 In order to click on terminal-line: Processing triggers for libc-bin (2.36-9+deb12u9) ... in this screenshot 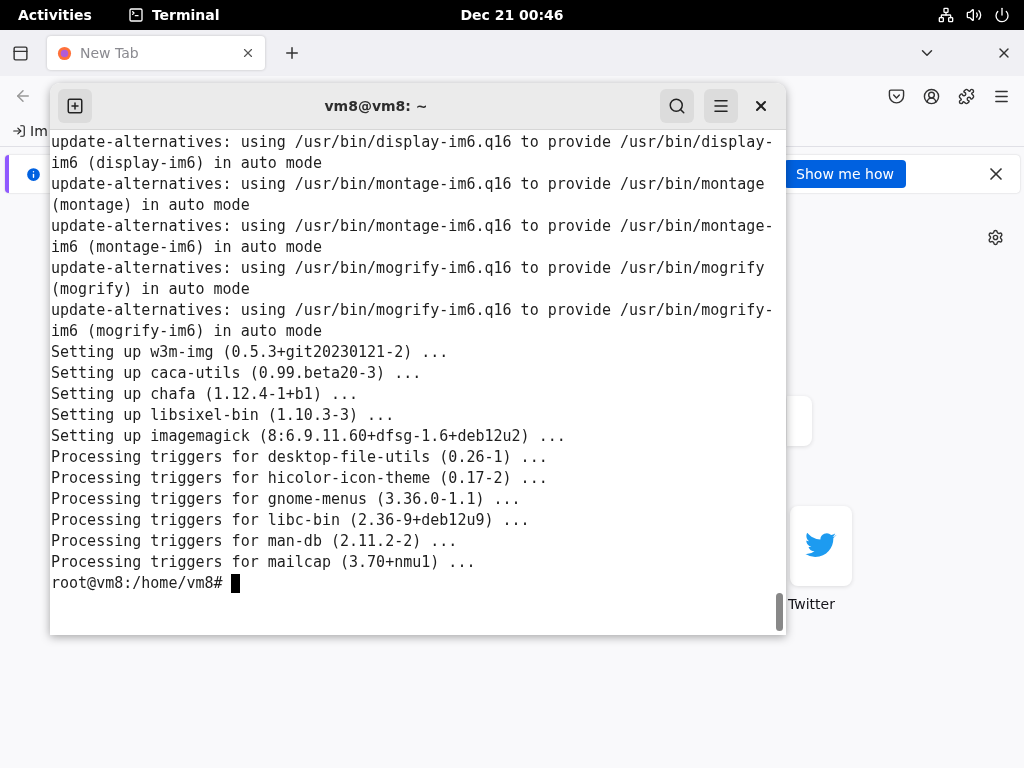, I will do `click(291, 520)`.